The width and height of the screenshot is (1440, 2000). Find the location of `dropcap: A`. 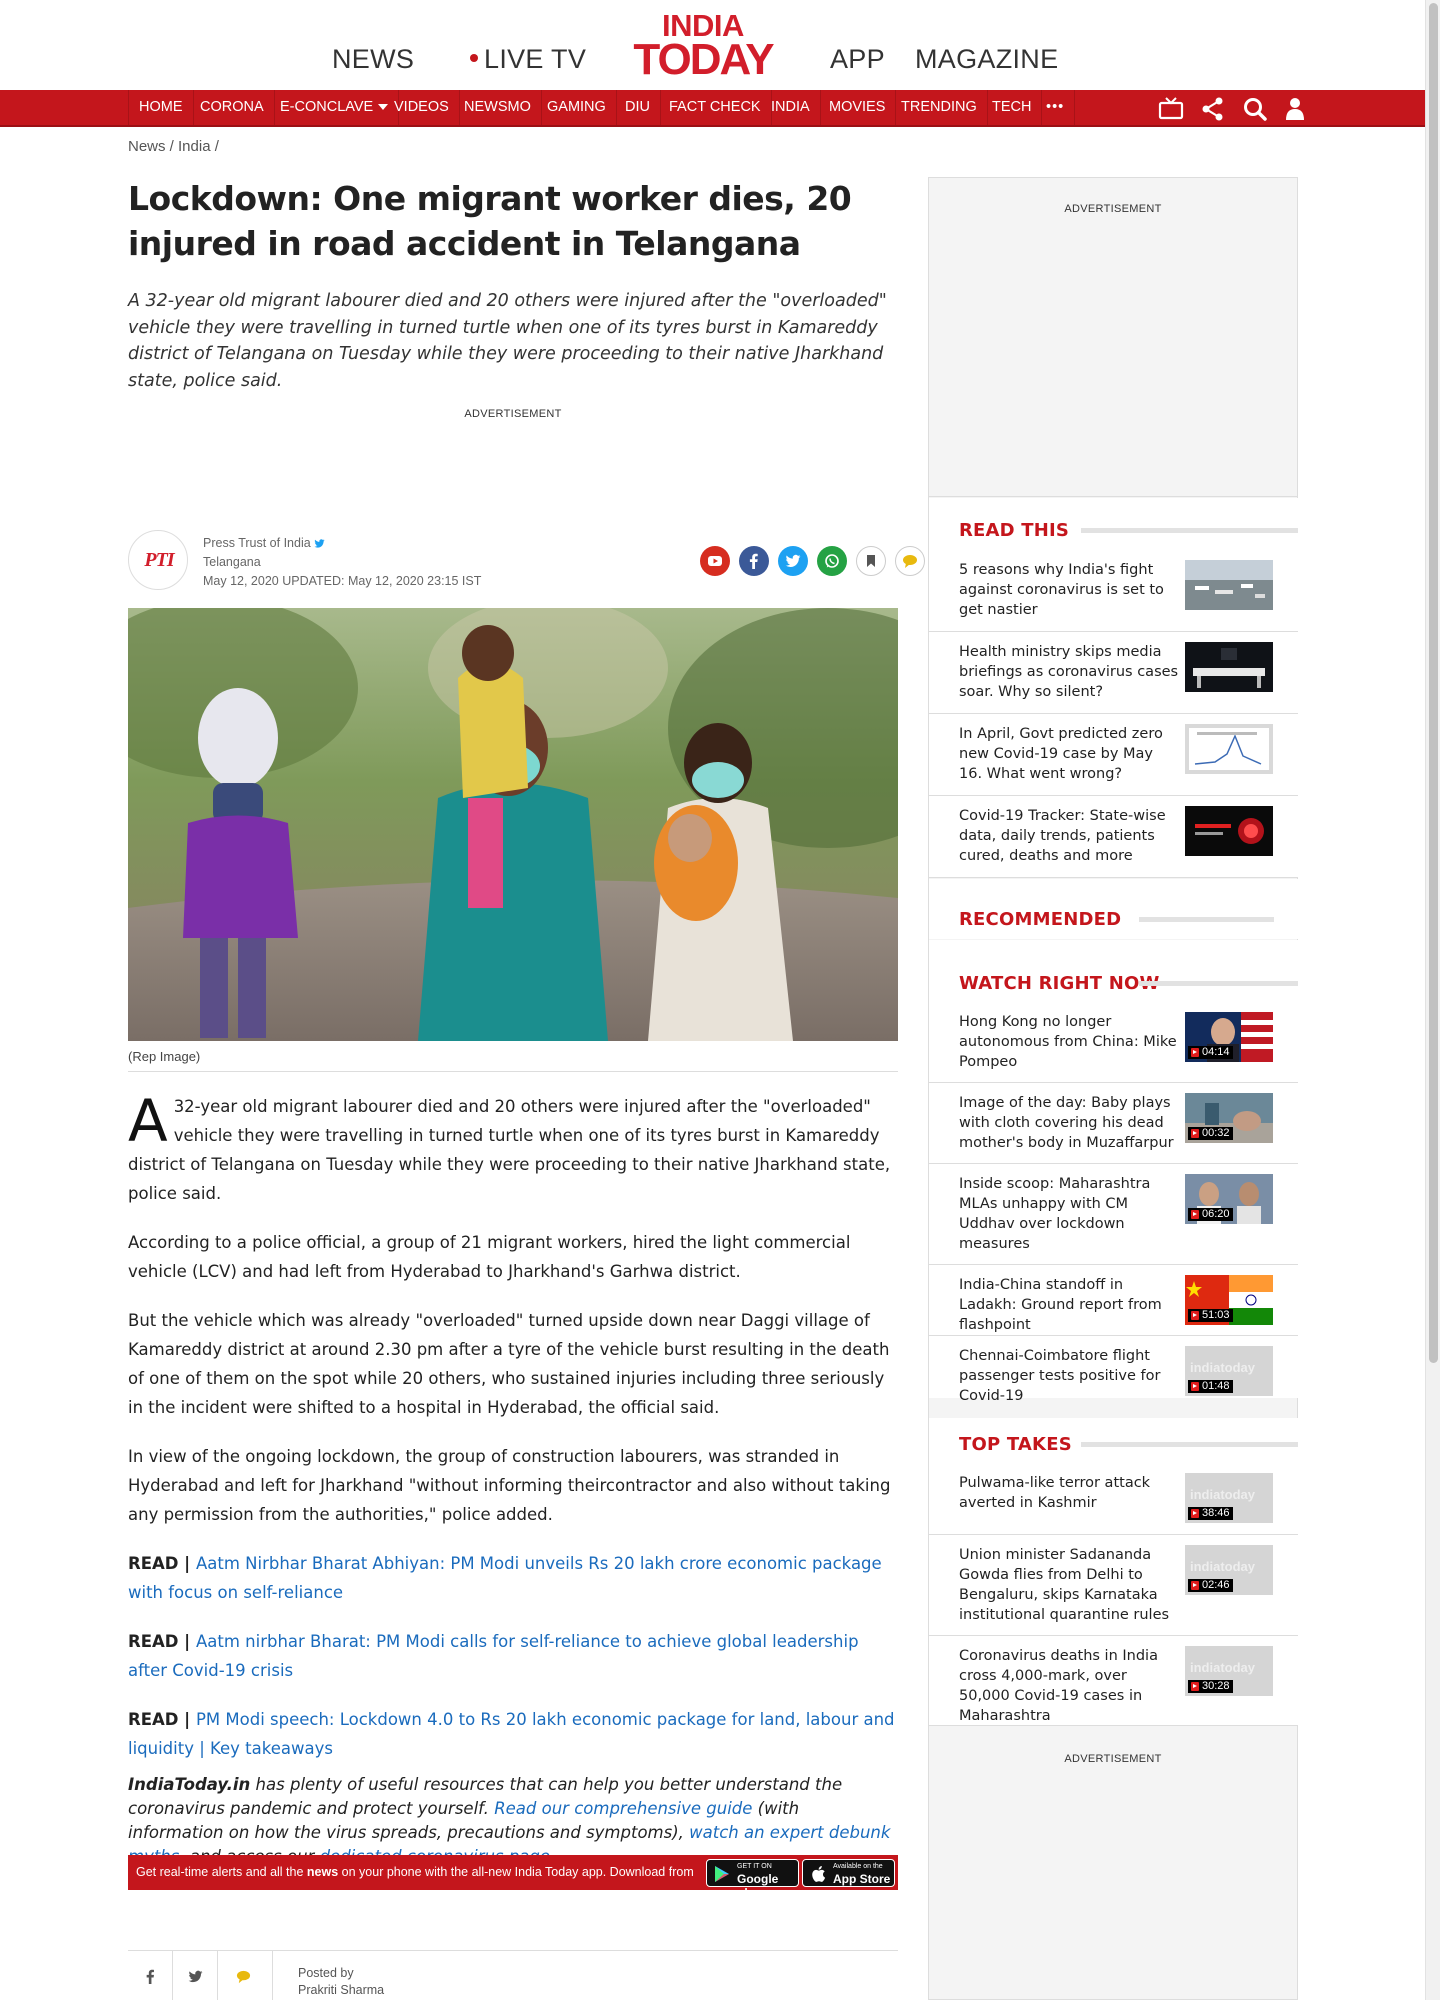

dropcap: A is located at coordinates (148, 1121).